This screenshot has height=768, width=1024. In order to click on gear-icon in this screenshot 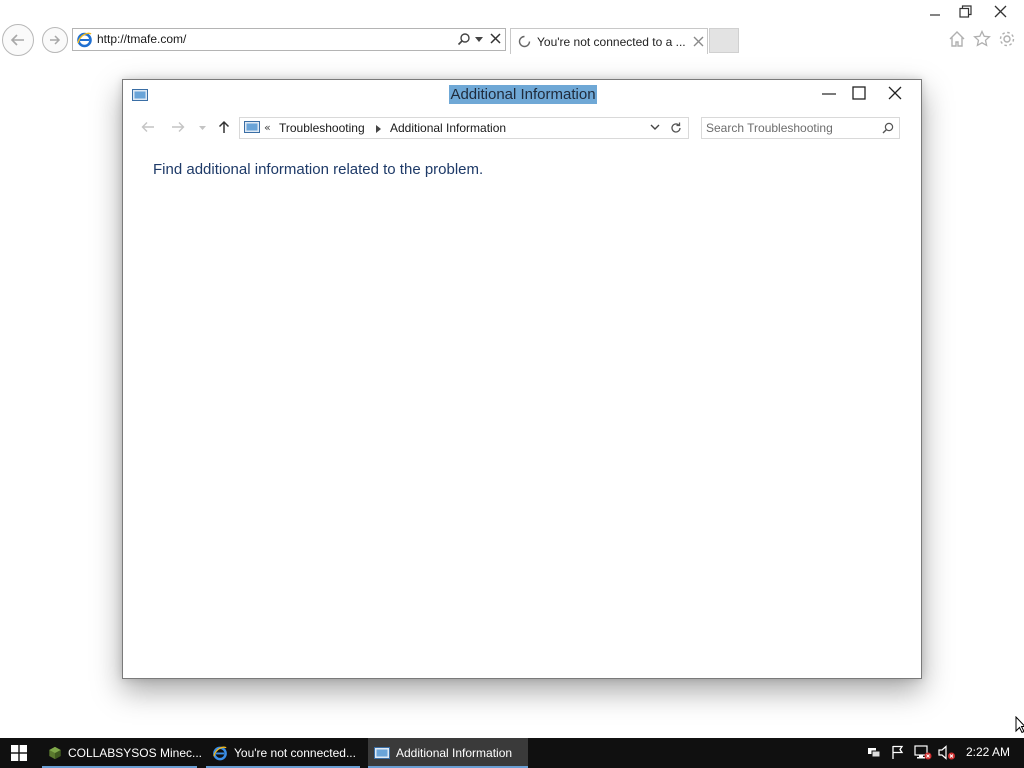, I will do `click(1007, 39)`.